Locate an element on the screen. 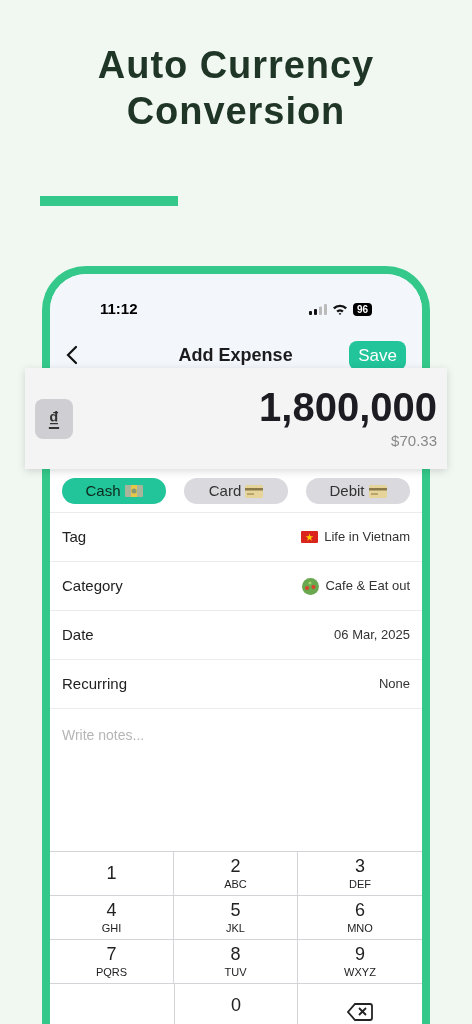 This screenshot has height=1024, width=472. headline: Auto Currency Conversion is located at coordinates (236, 88).